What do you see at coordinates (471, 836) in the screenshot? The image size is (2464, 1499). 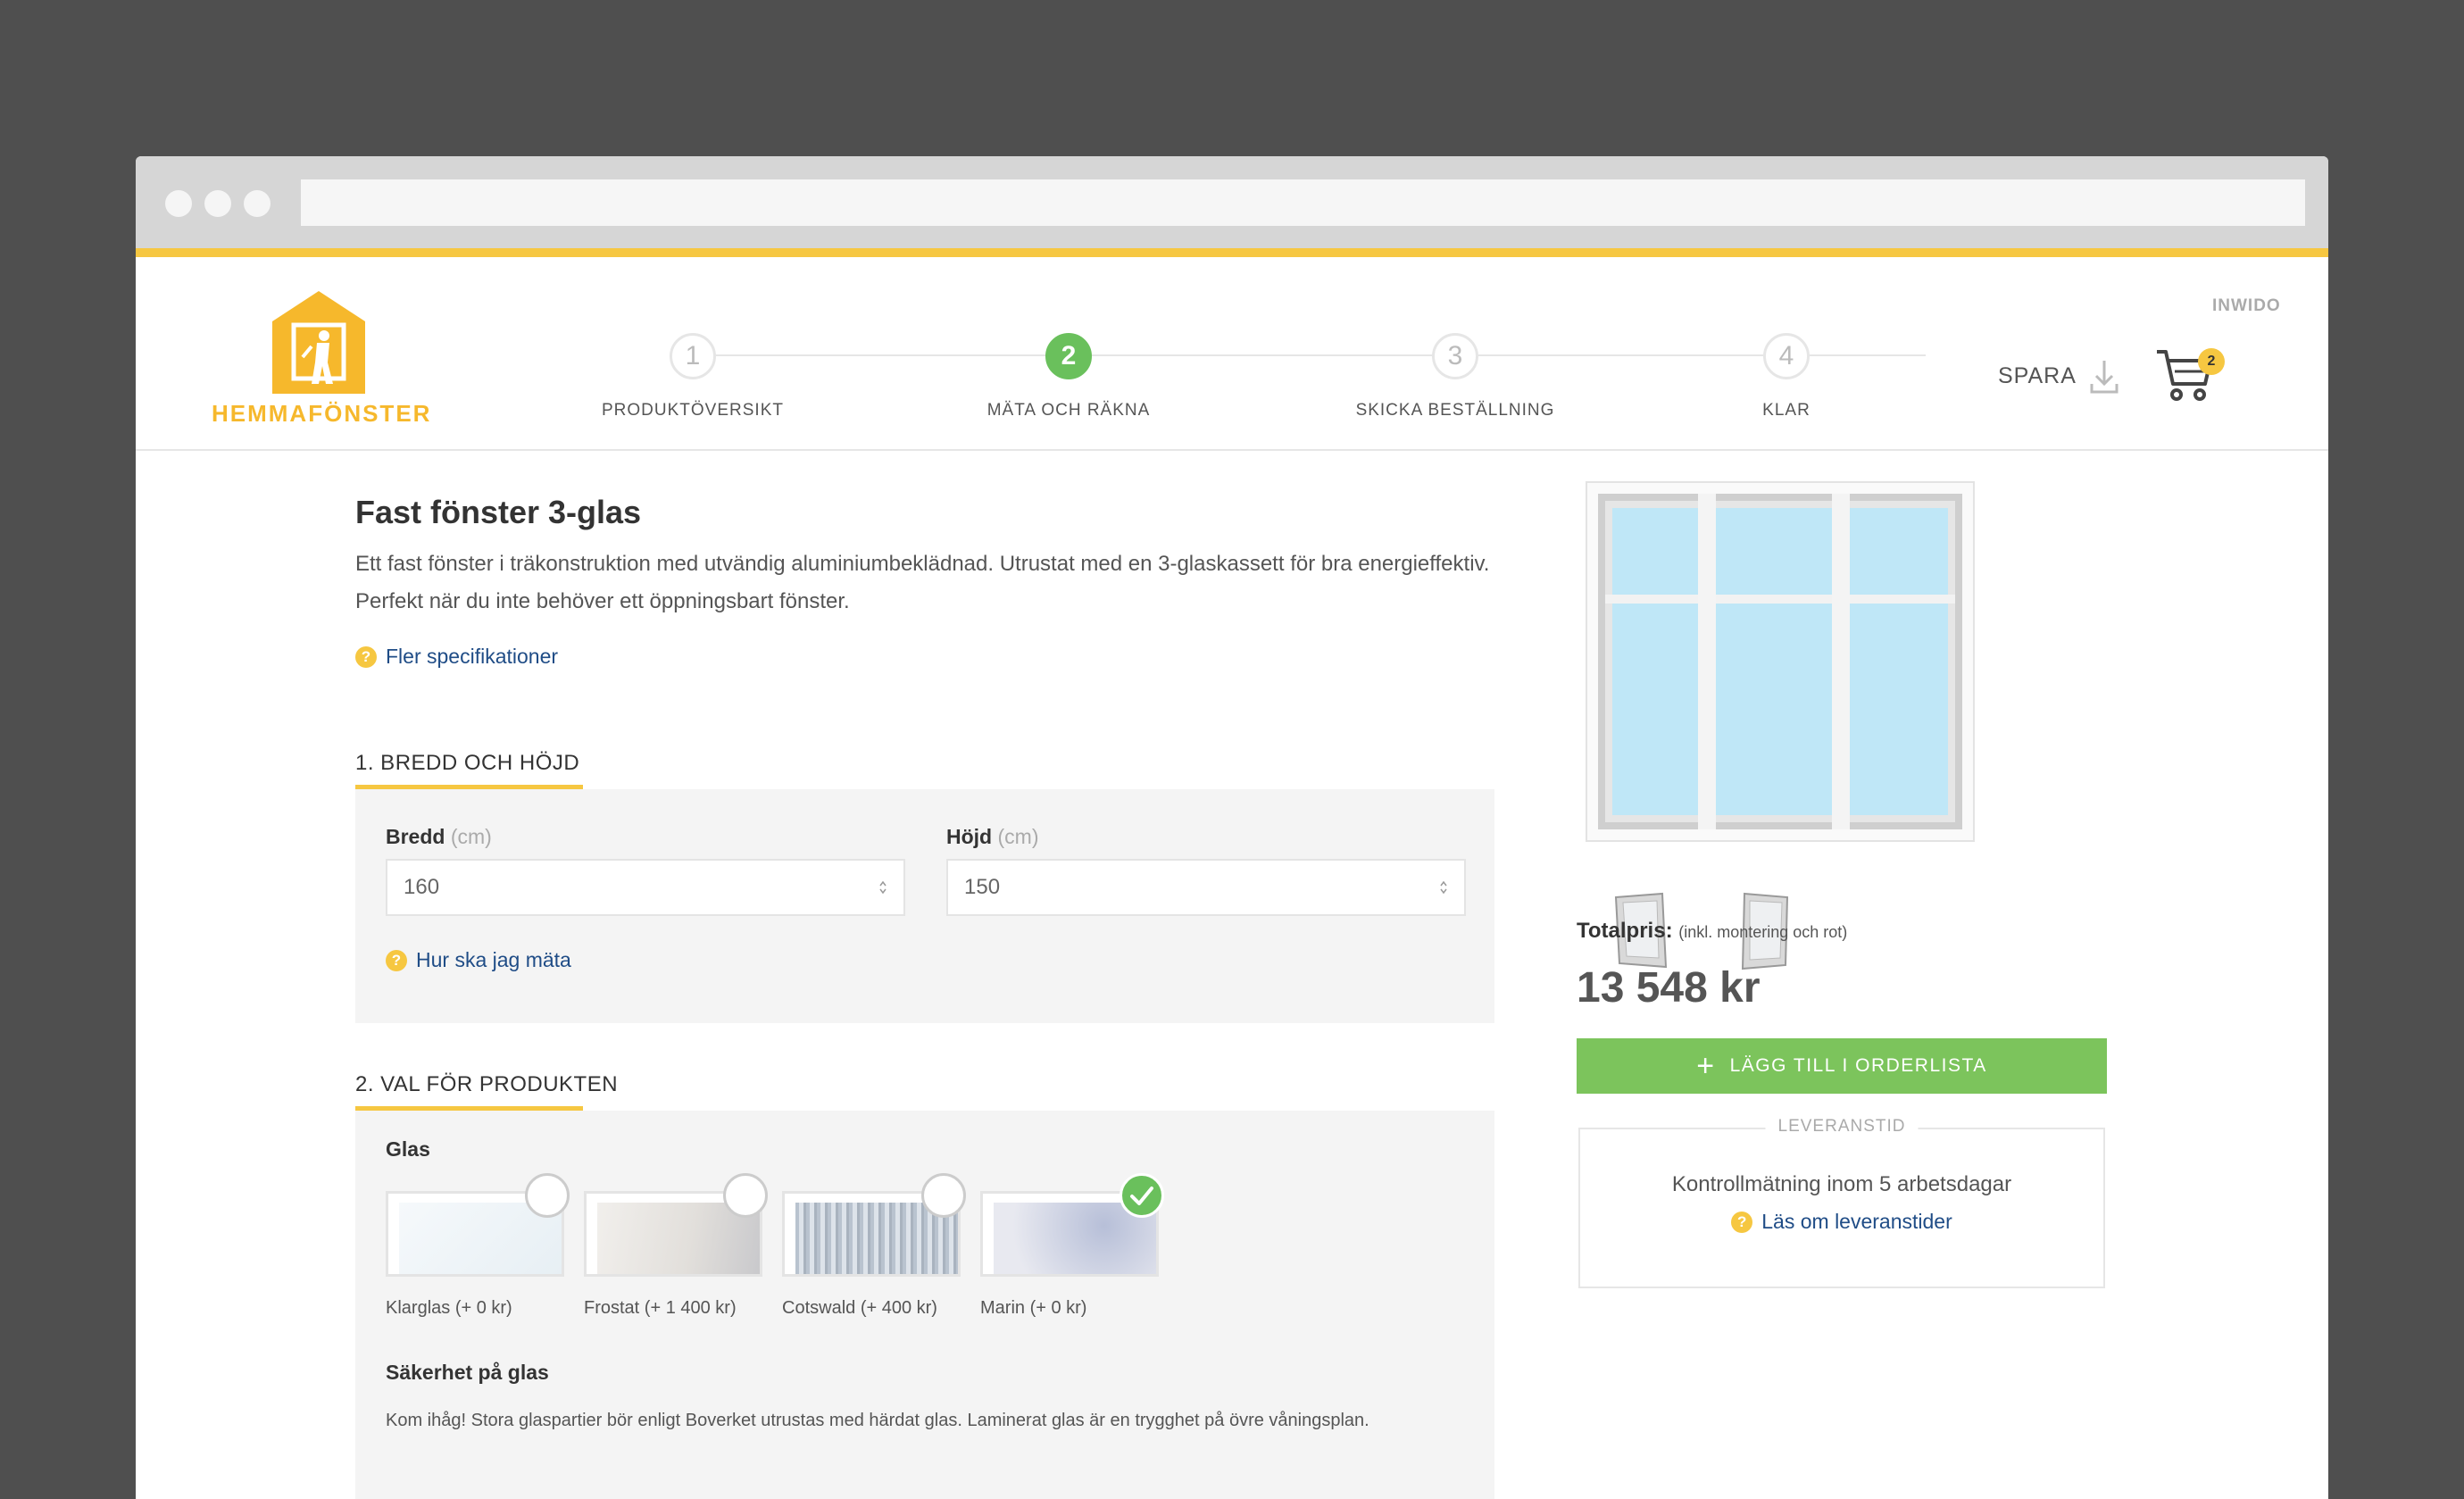 I see `width-unit: (cm)` at bounding box center [471, 836].